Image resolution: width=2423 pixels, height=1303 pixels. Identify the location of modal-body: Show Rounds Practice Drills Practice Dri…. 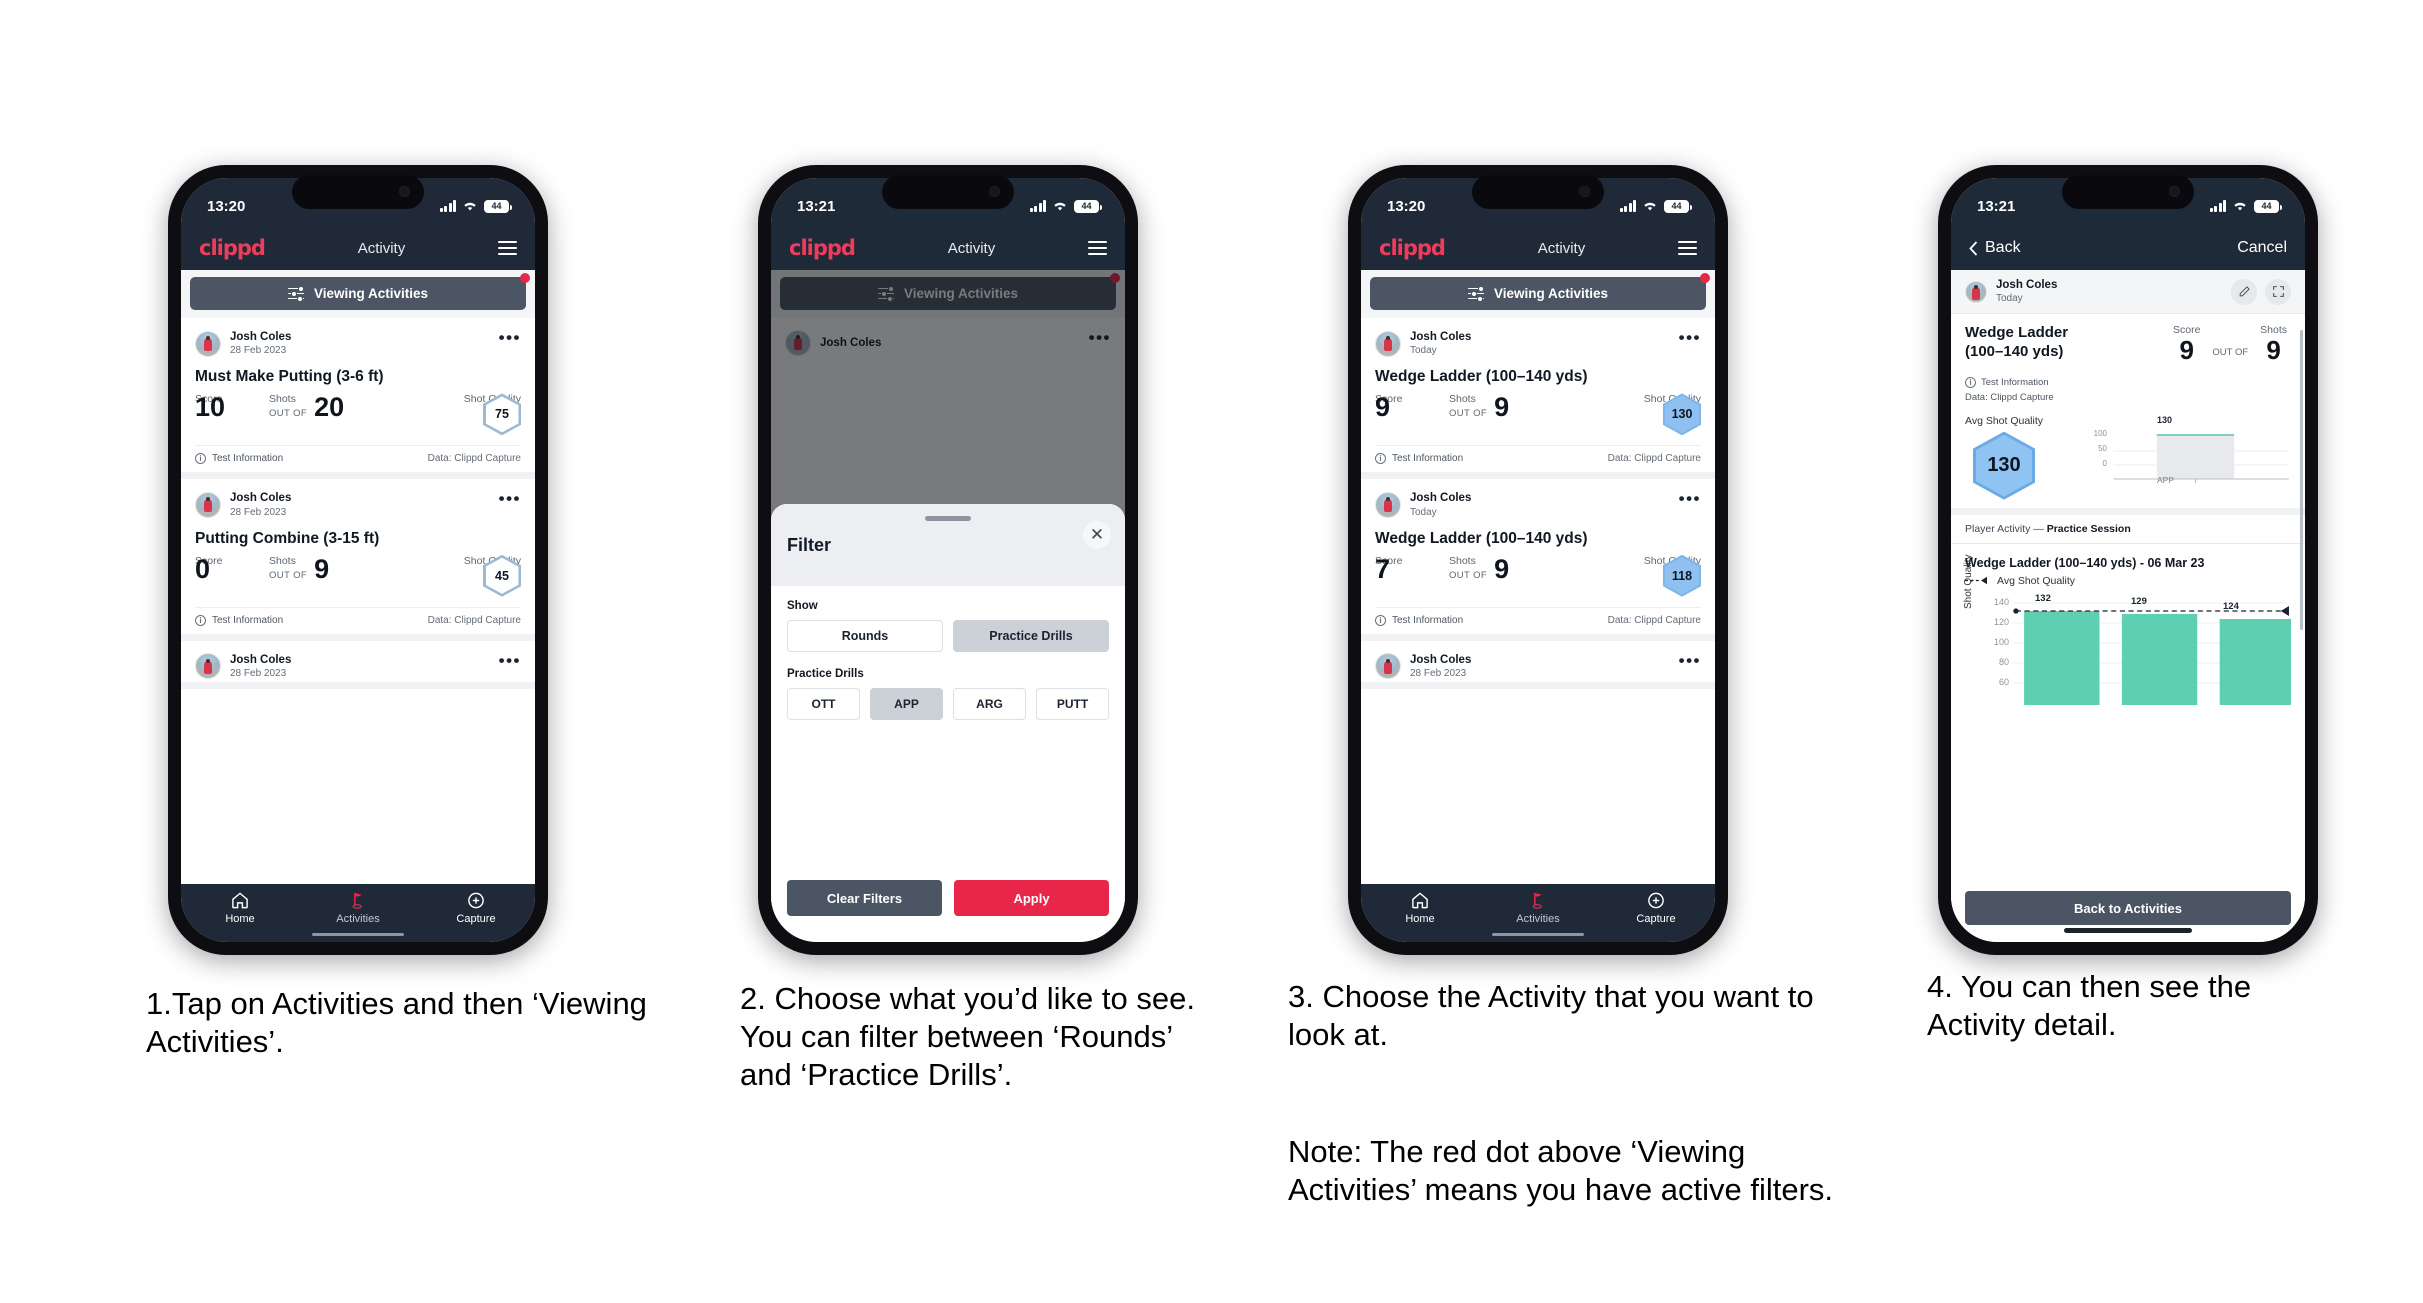
(948, 733).